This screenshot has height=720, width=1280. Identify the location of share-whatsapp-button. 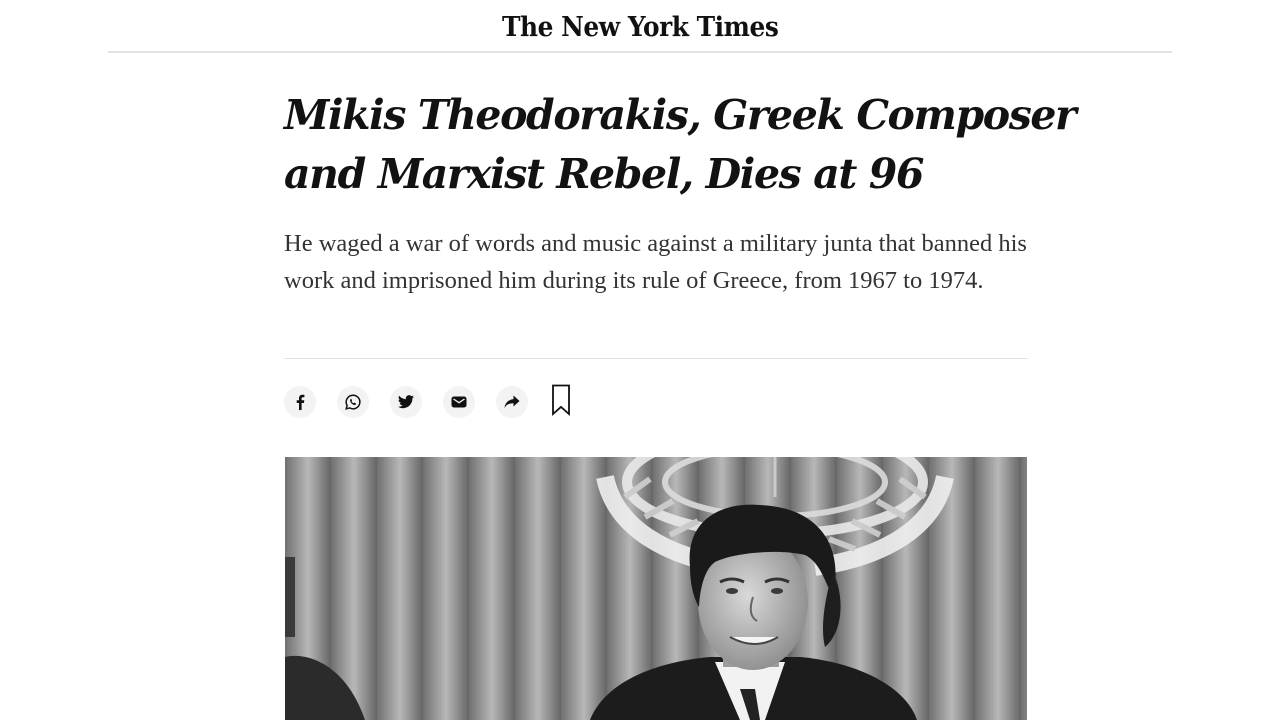
(353, 402).